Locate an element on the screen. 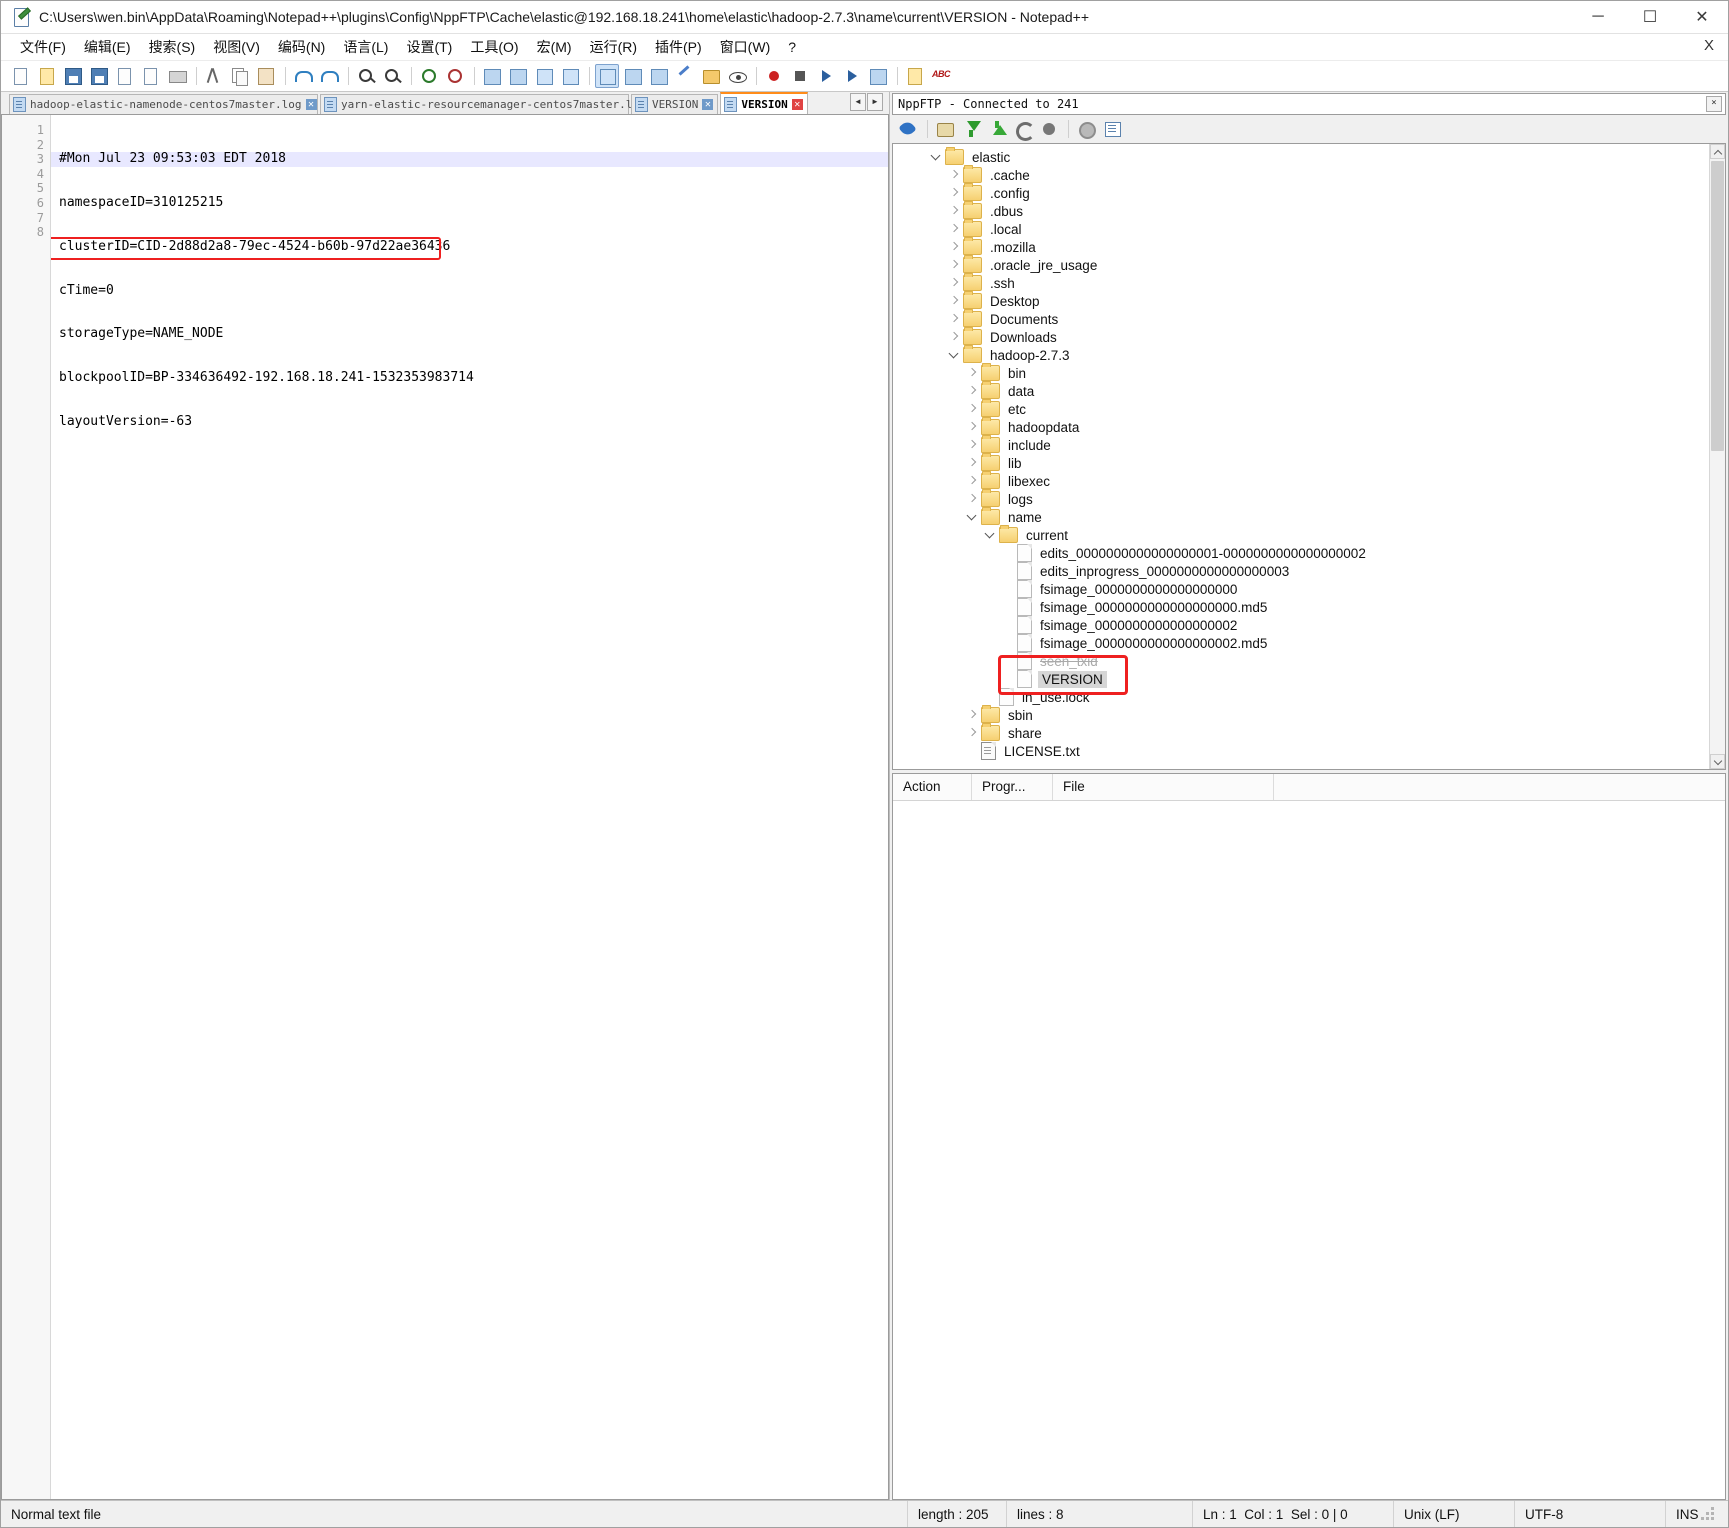 The height and width of the screenshot is (1528, 1729). redo-icon is located at coordinates (329, 76).